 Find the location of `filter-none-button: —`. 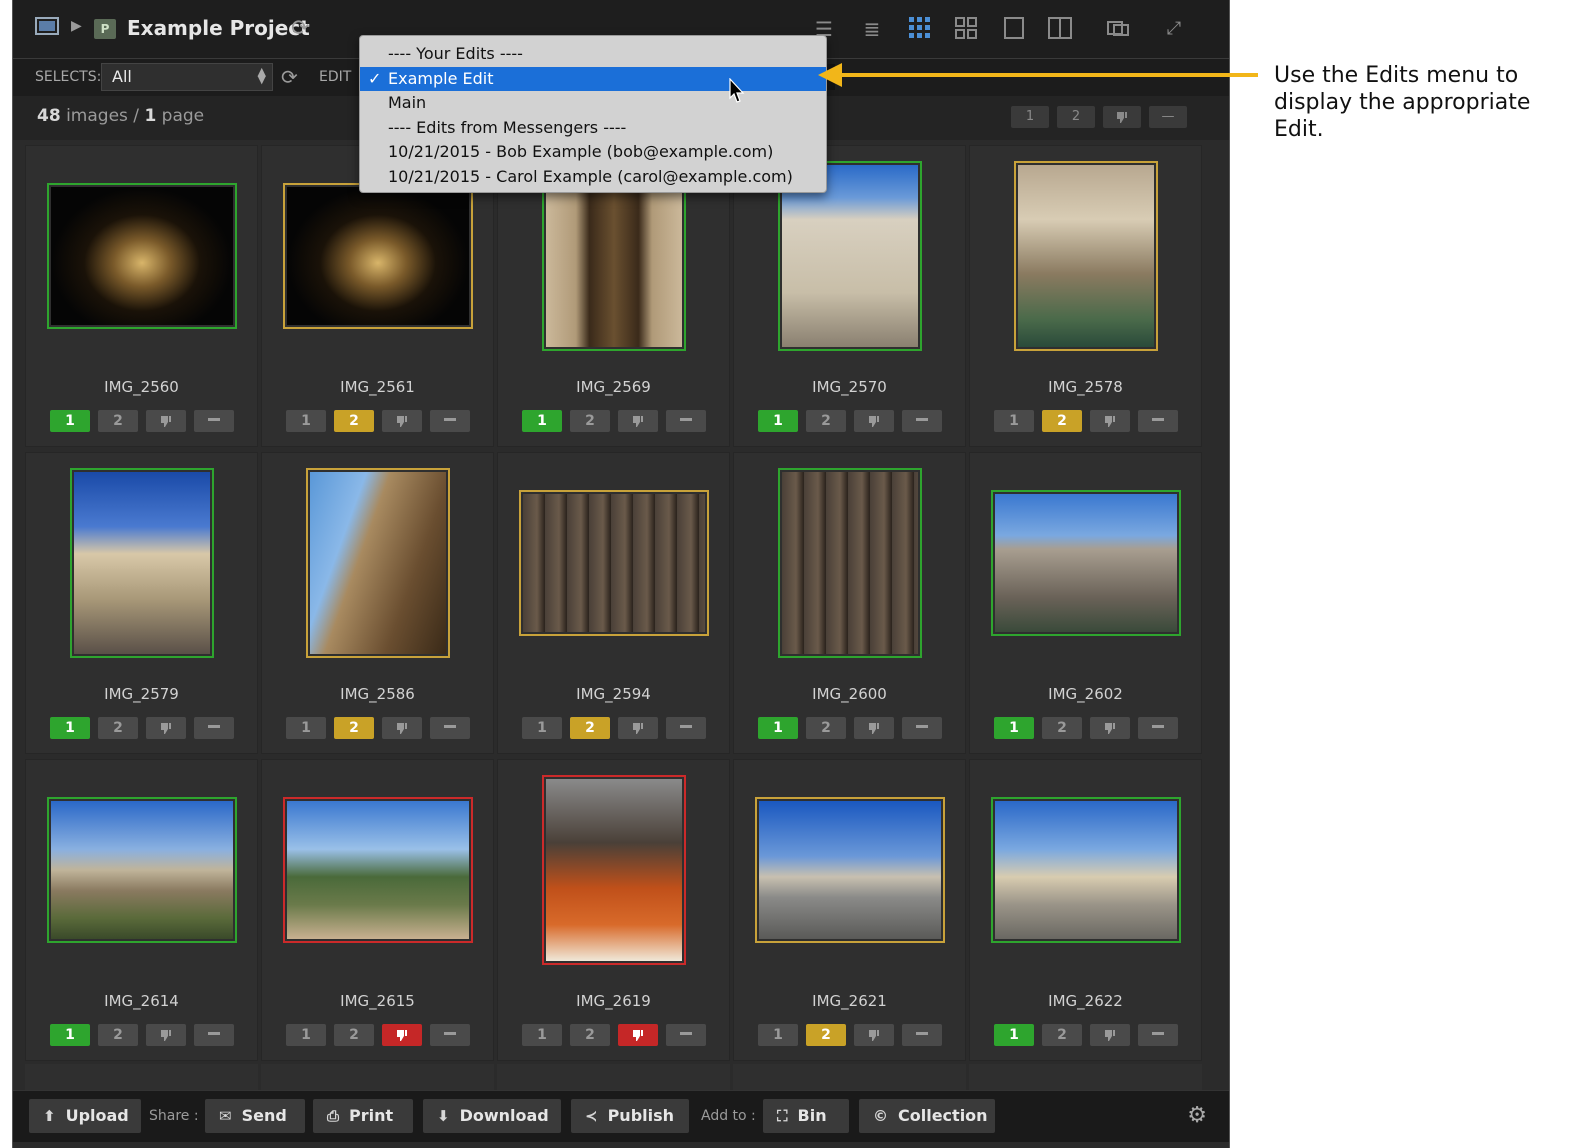

filter-none-button: — is located at coordinates (1168, 117).